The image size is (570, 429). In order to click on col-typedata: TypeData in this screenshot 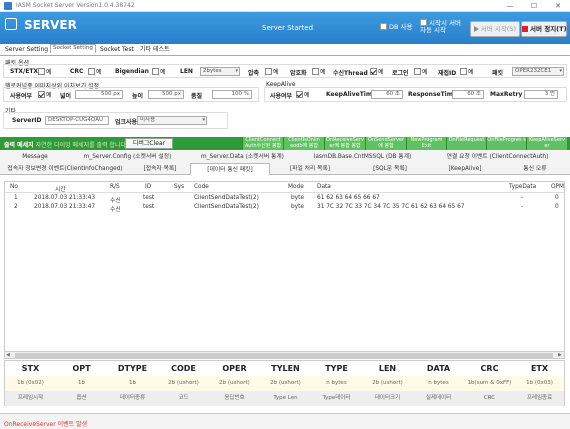, I will do `click(522, 187)`.